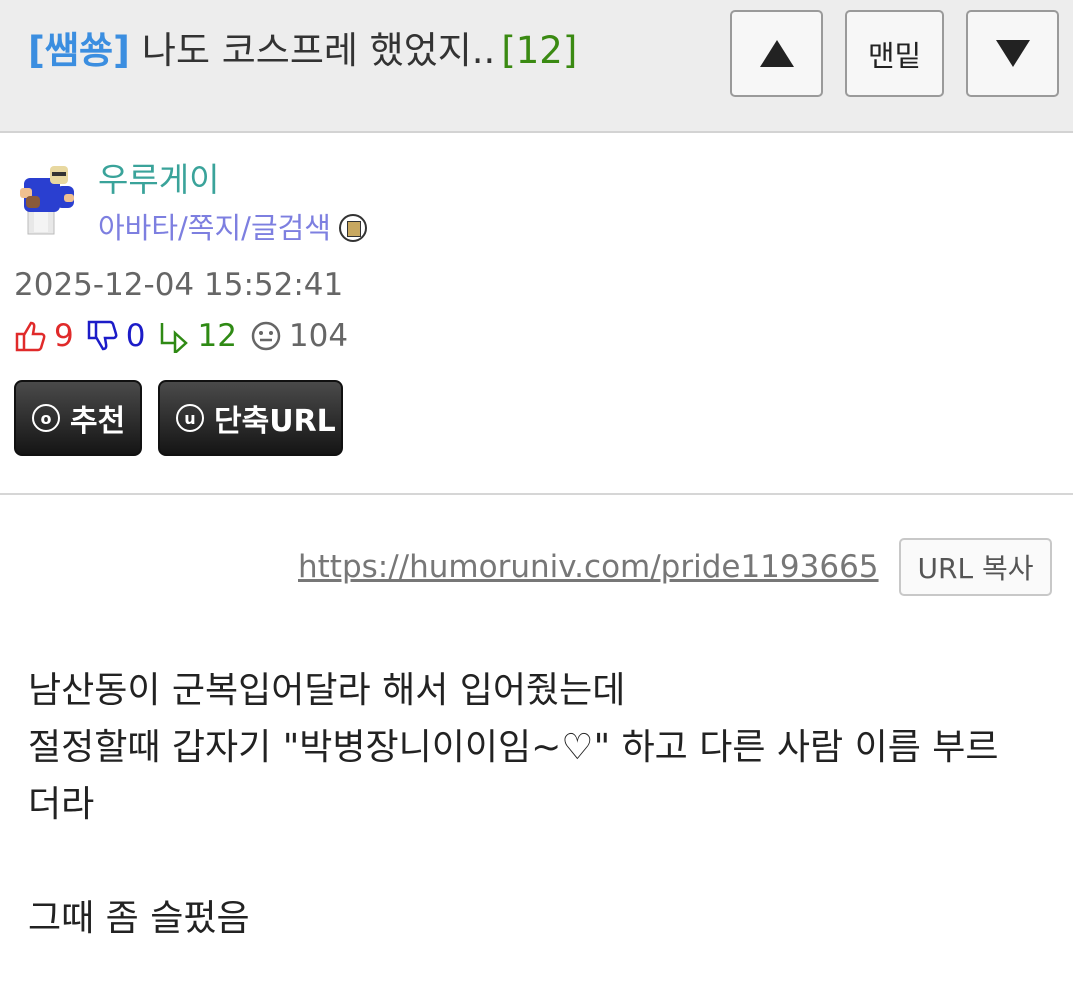  What do you see at coordinates (179, 285) in the screenshot?
I see `post-date: 2025-12-04 15:52:41` at bounding box center [179, 285].